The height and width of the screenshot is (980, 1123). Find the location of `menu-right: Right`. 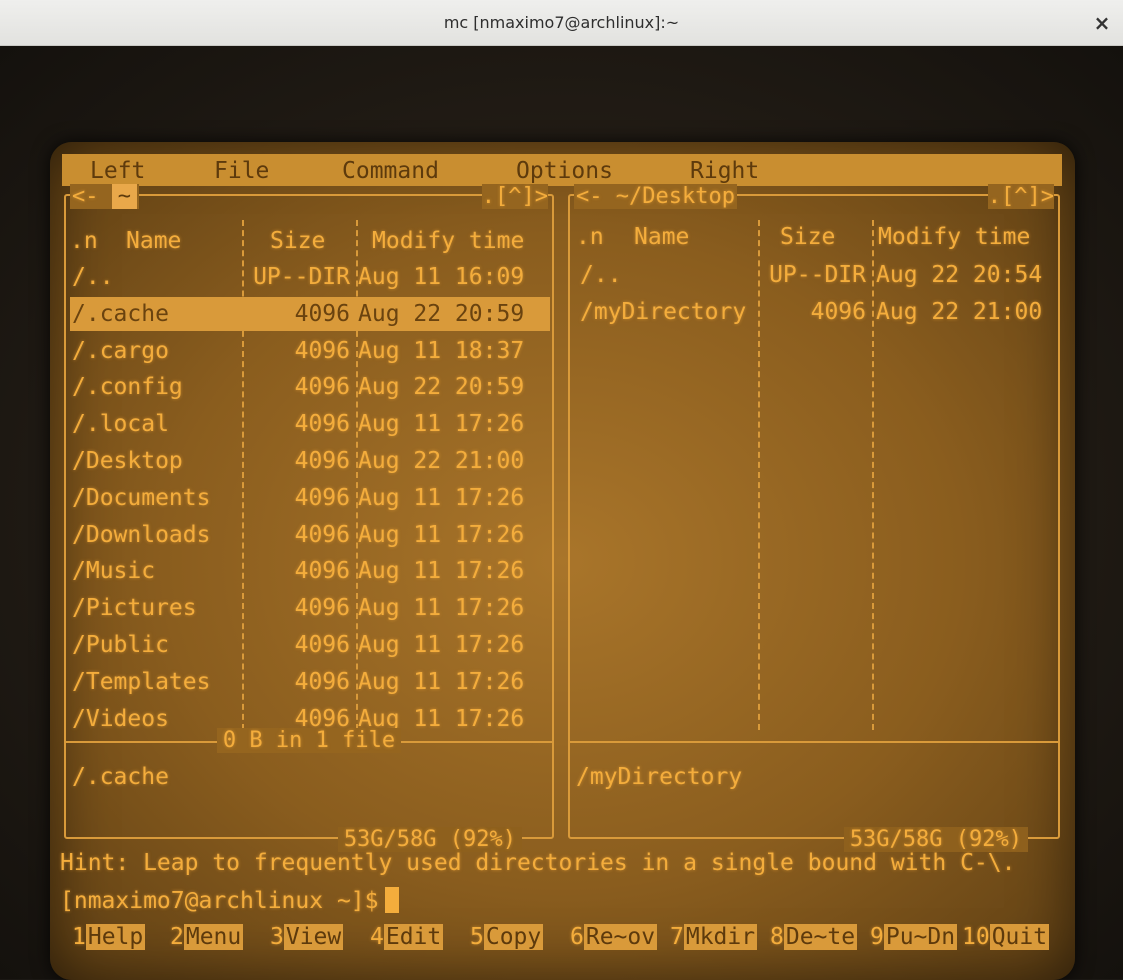

menu-right: Right is located at coordinates (724, 171).